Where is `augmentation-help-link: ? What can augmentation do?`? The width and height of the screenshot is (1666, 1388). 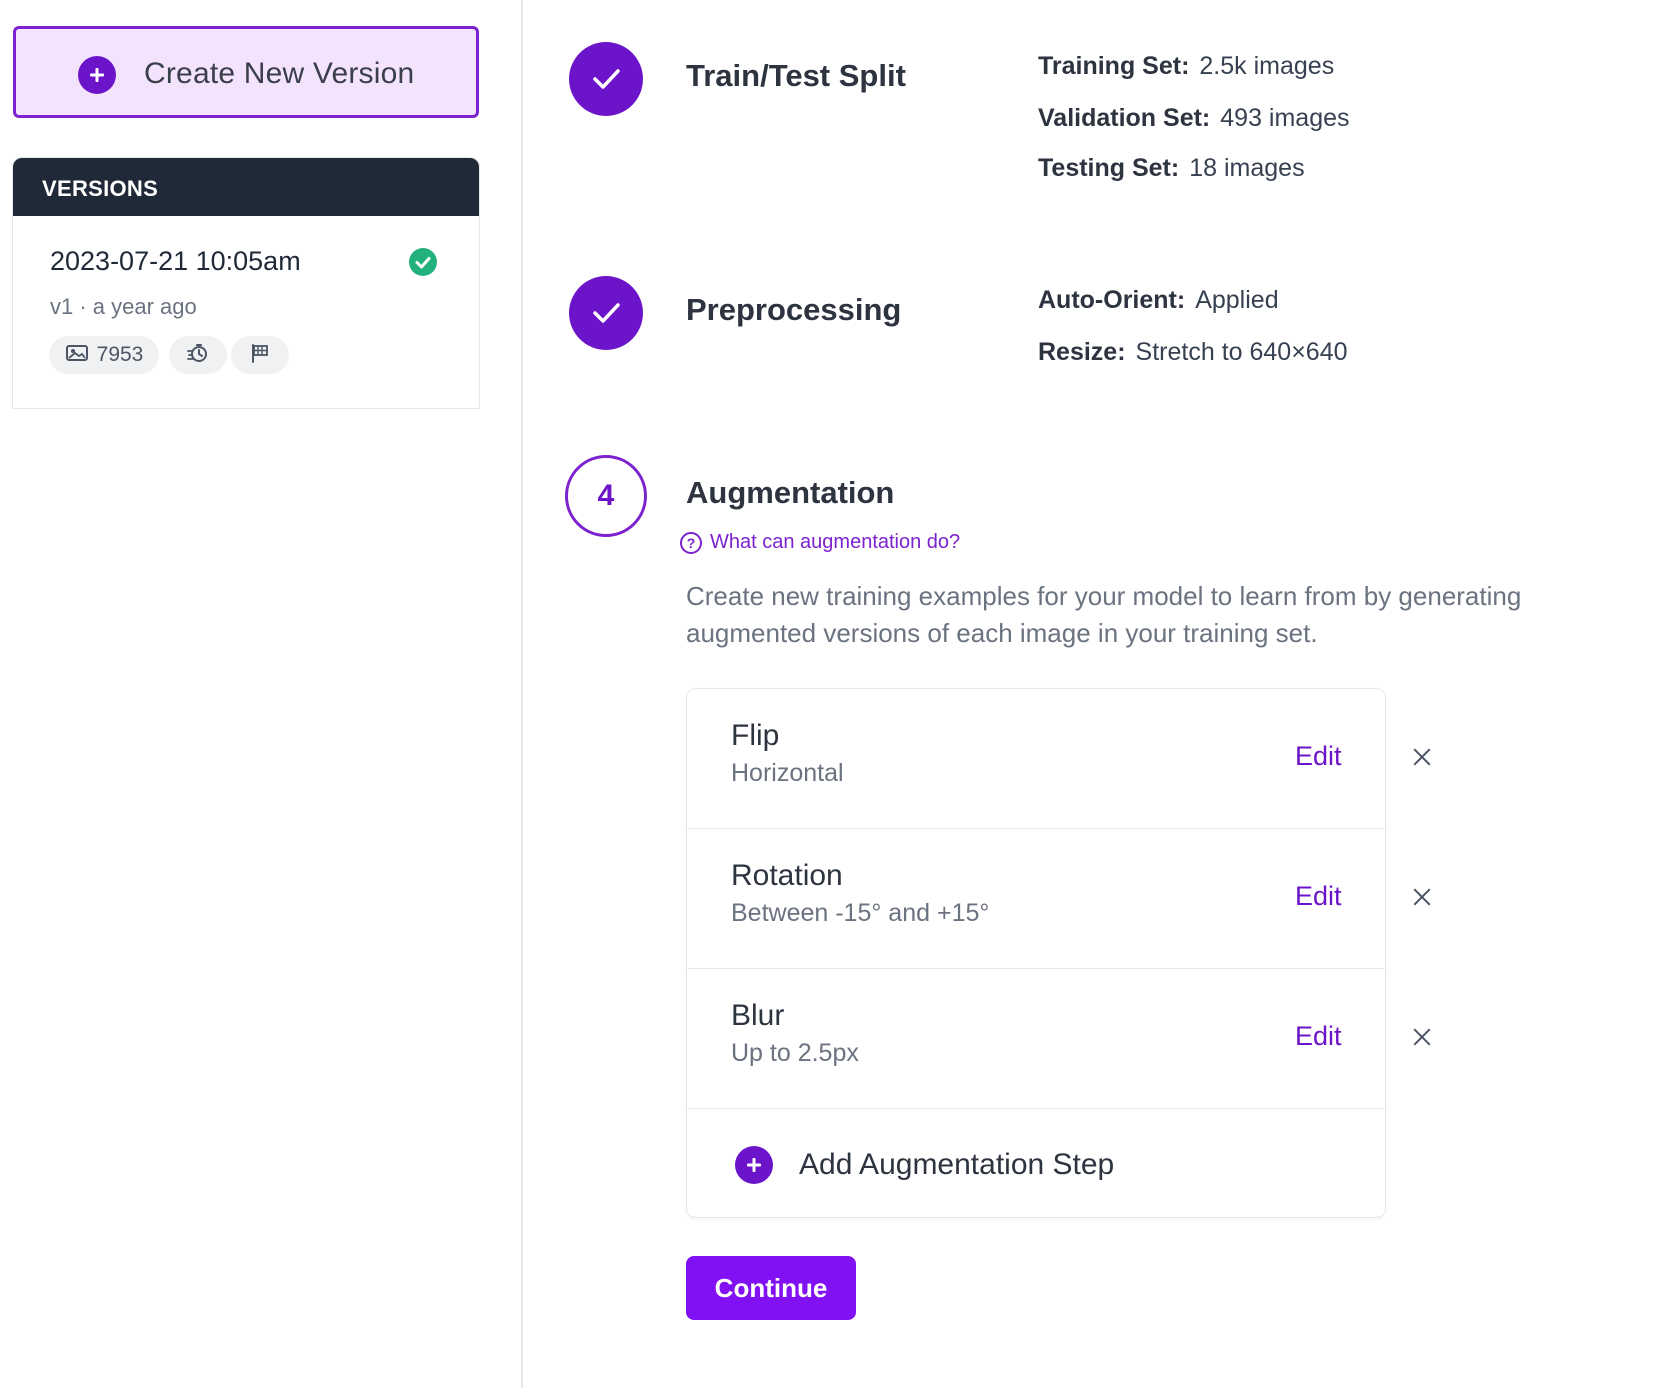 augmentation-help-link: ? What can augmentation do? is located at coordinates (820, 542).